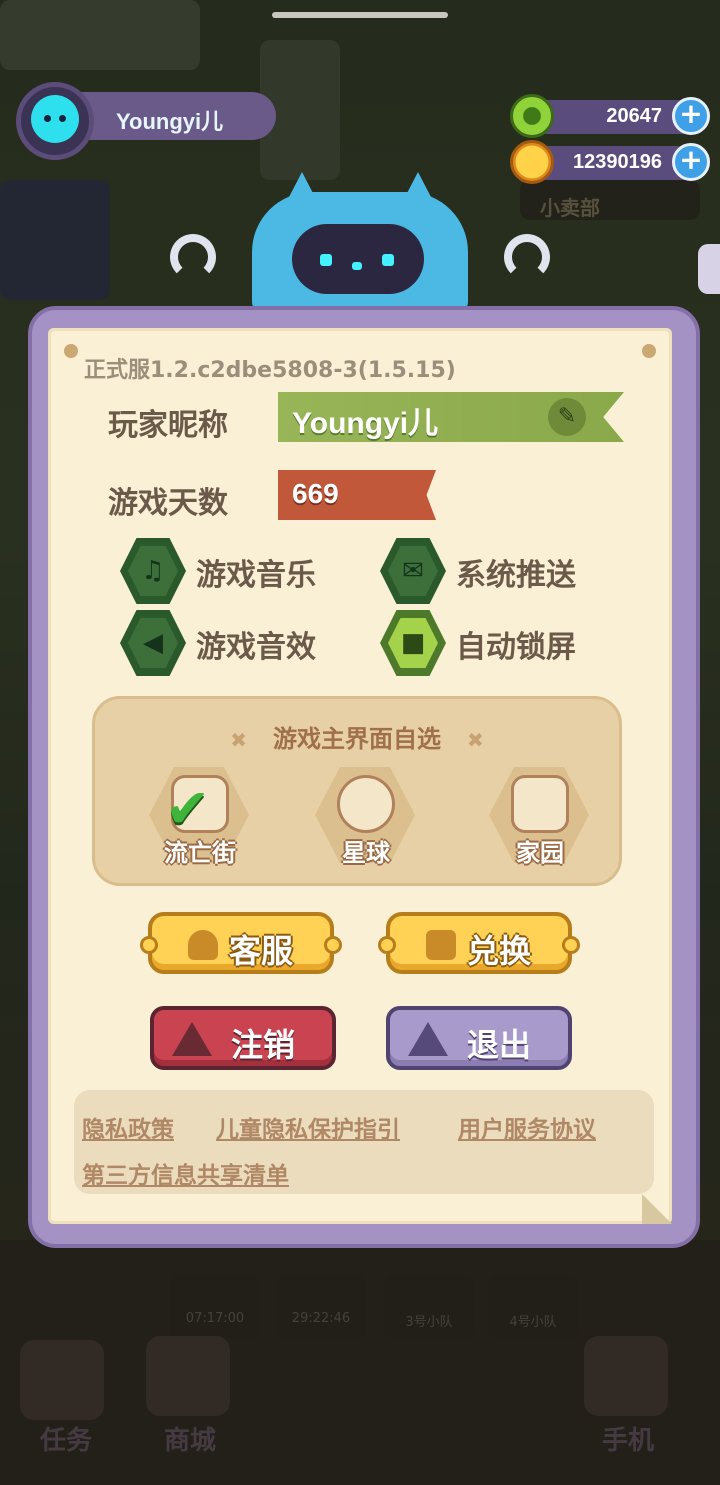  What do you see at coordinates (256, 575) in the screenshot?
I see `toggle-label: 游戏音乐` at bounding box center [256, 575].